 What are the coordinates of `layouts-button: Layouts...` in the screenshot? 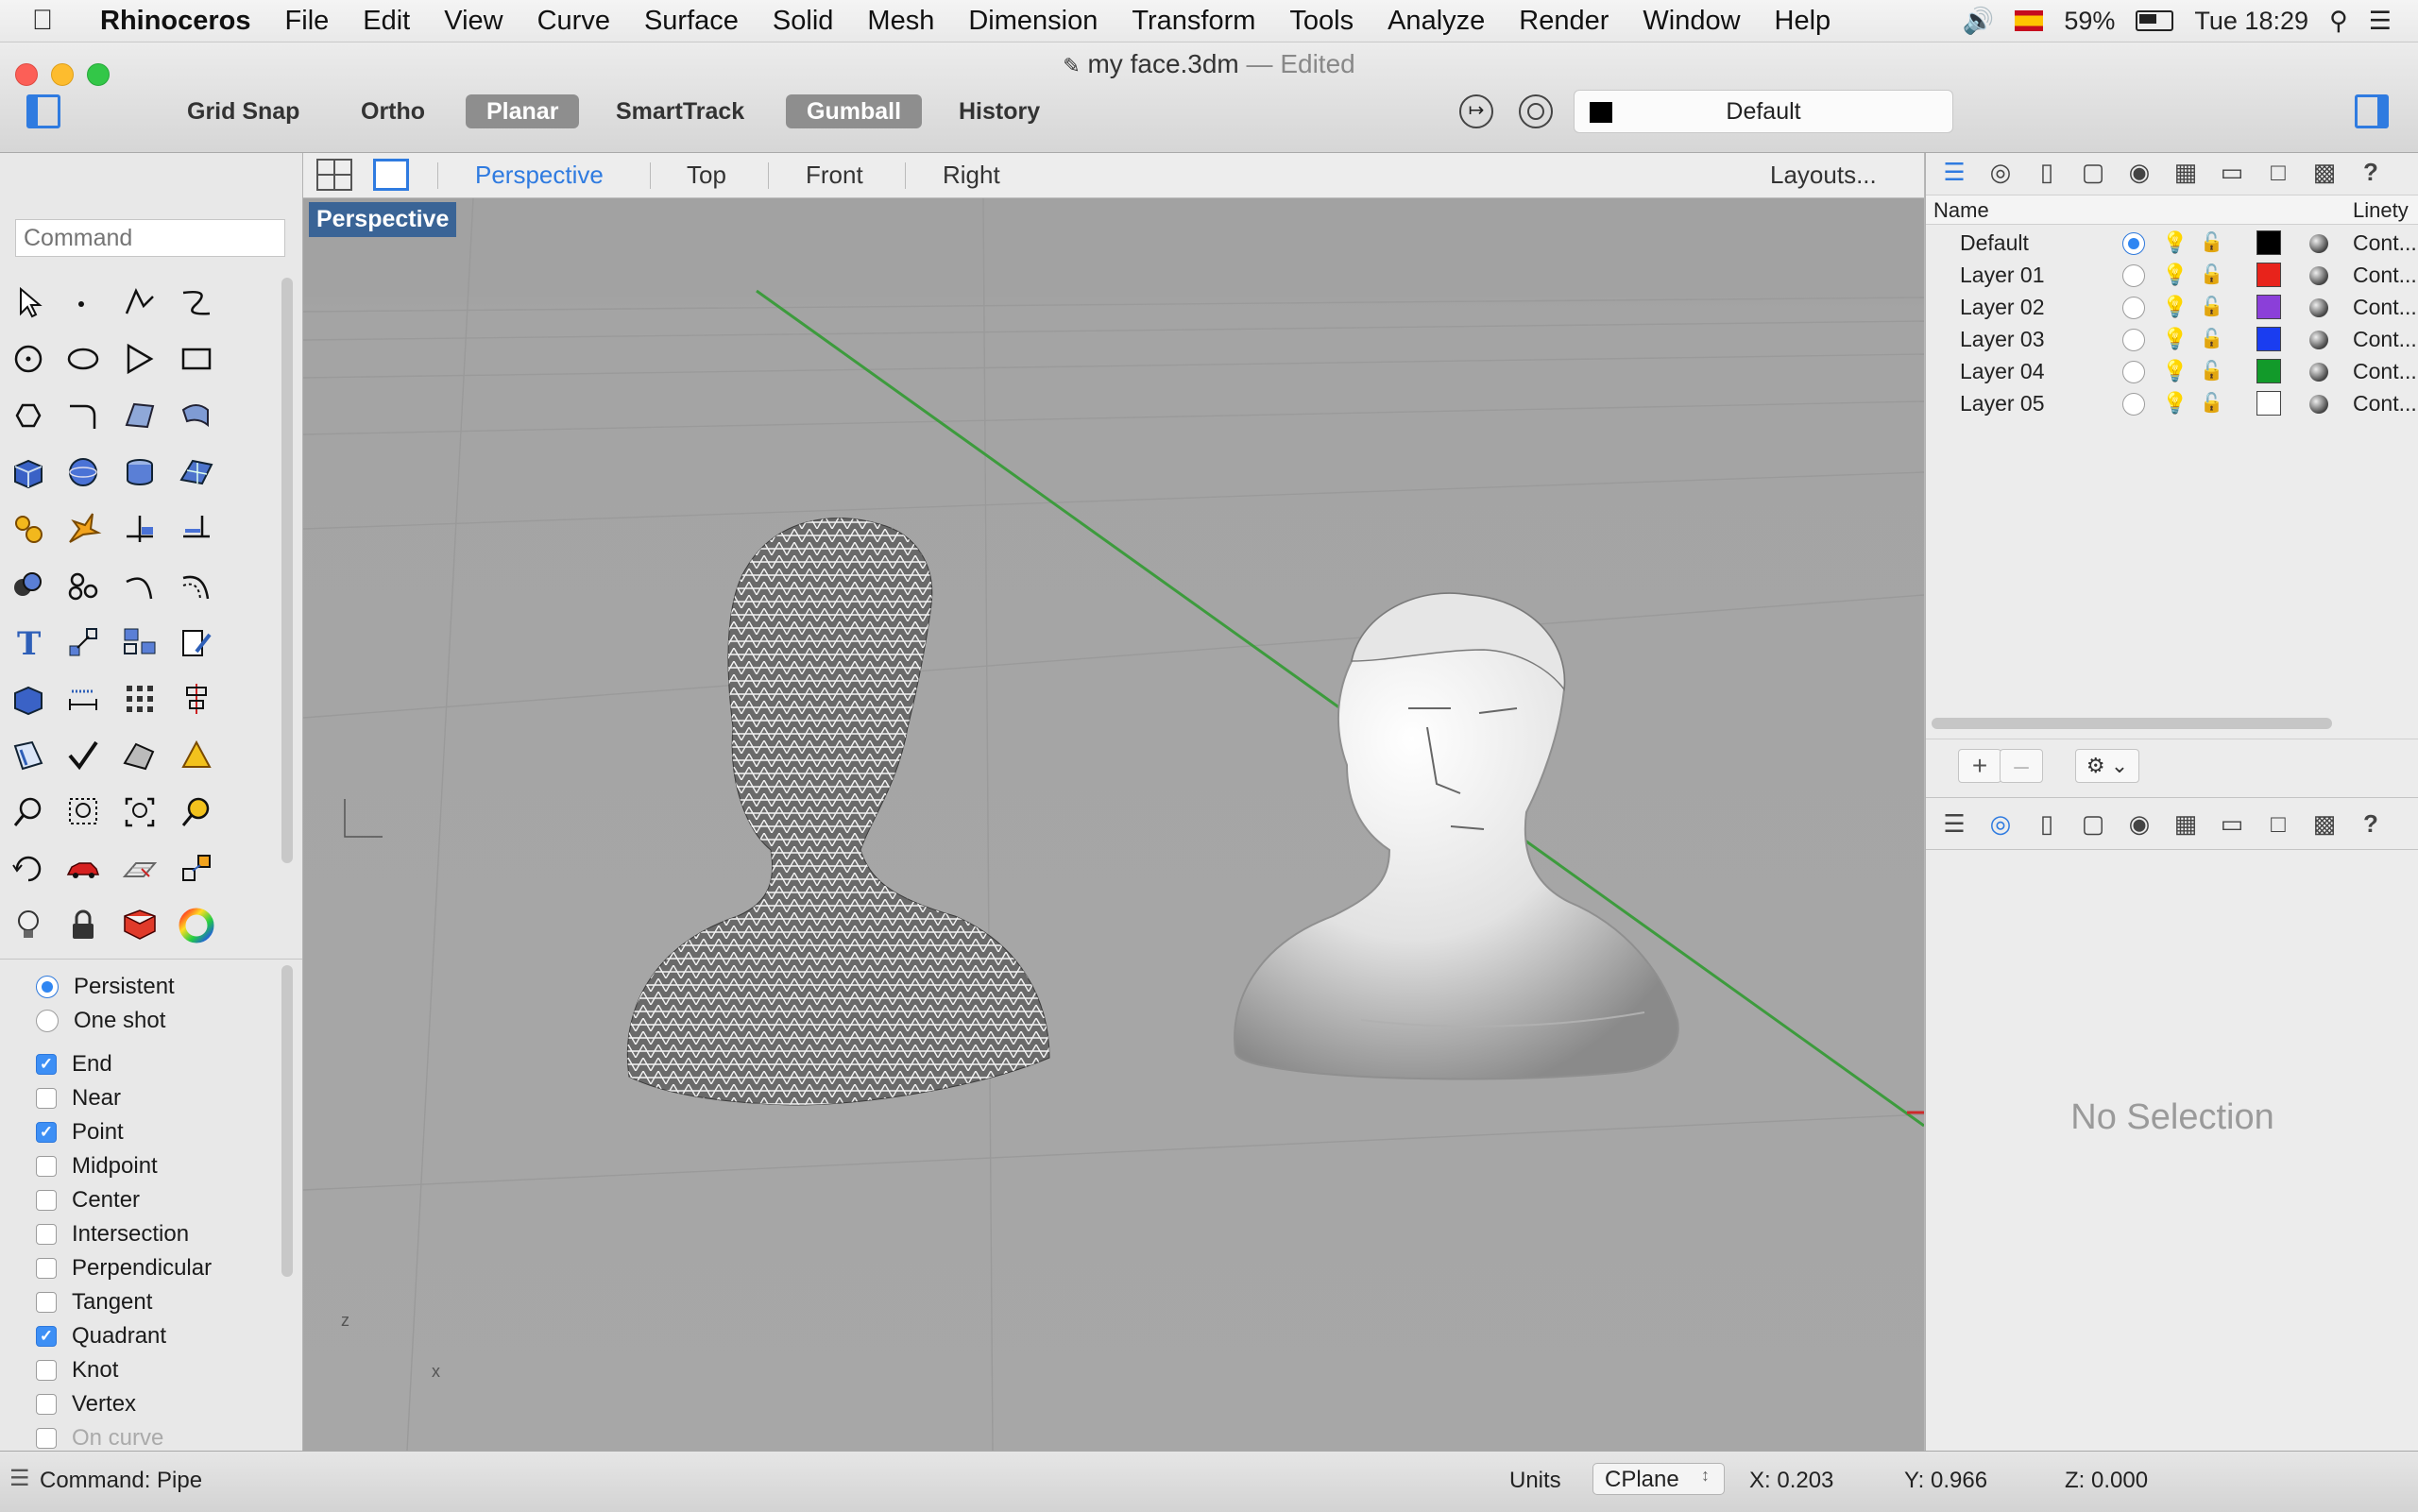 It's located at (1824, 175).